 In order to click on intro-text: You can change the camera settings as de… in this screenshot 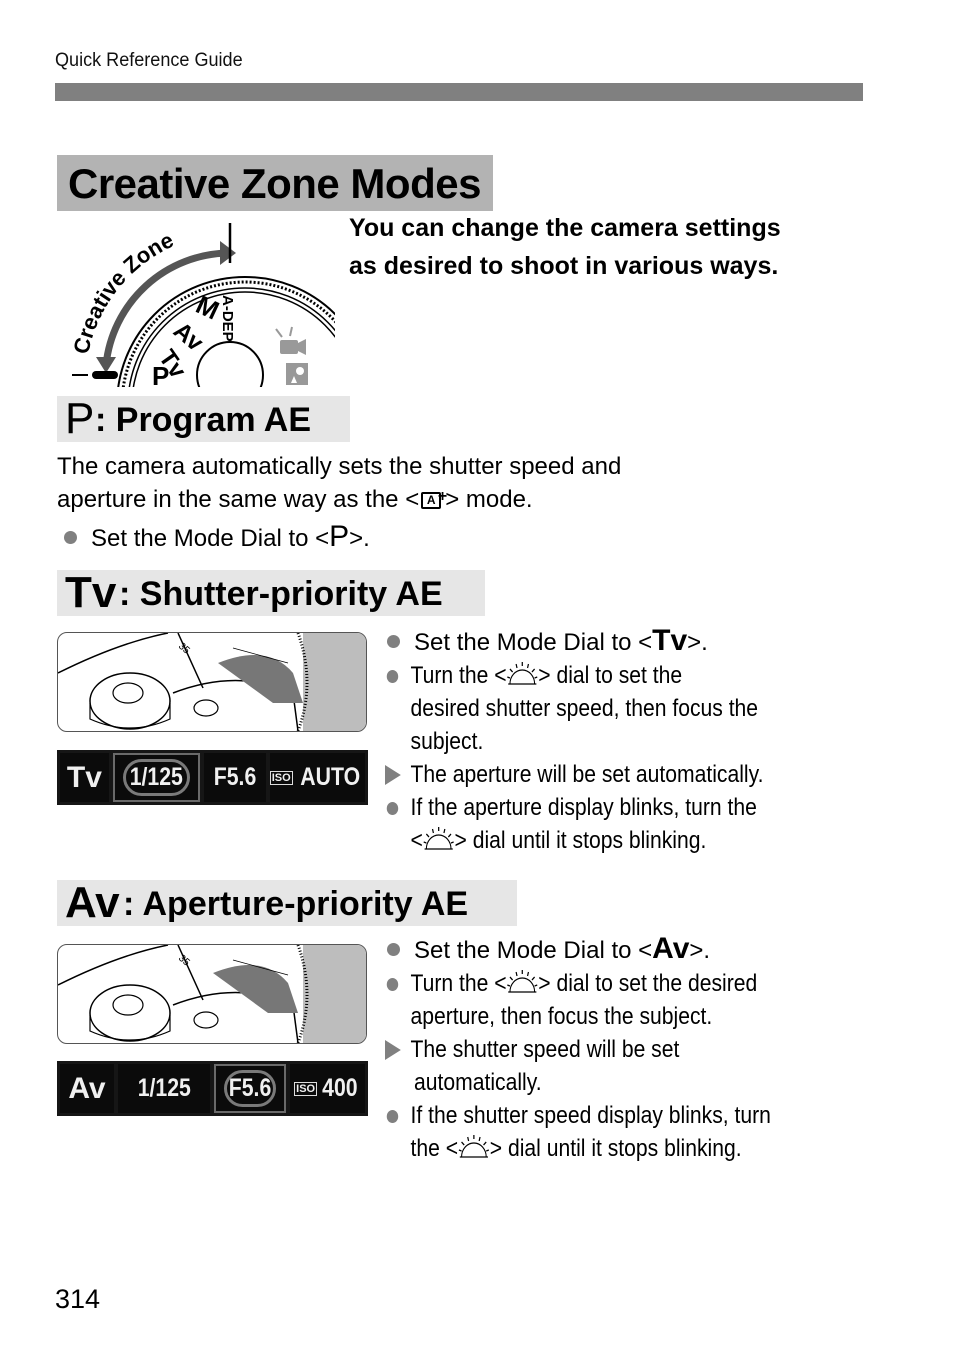, I will do `click(565, 247)`.